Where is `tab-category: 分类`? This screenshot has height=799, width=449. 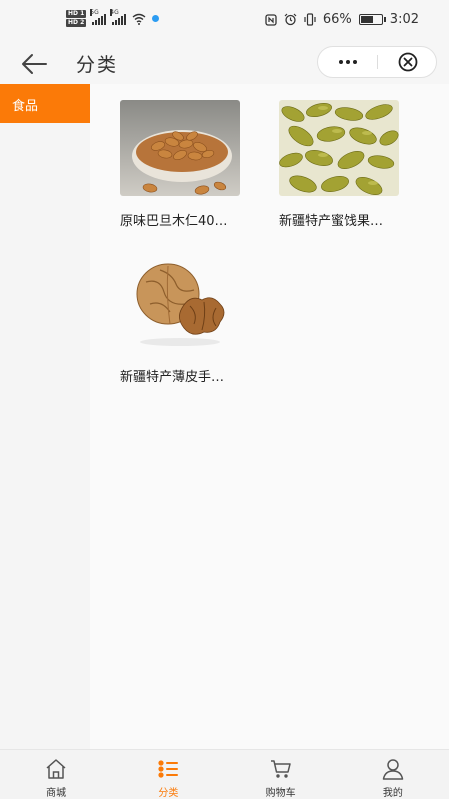
tab-category: 分类 is located at coordinates (168, 774).